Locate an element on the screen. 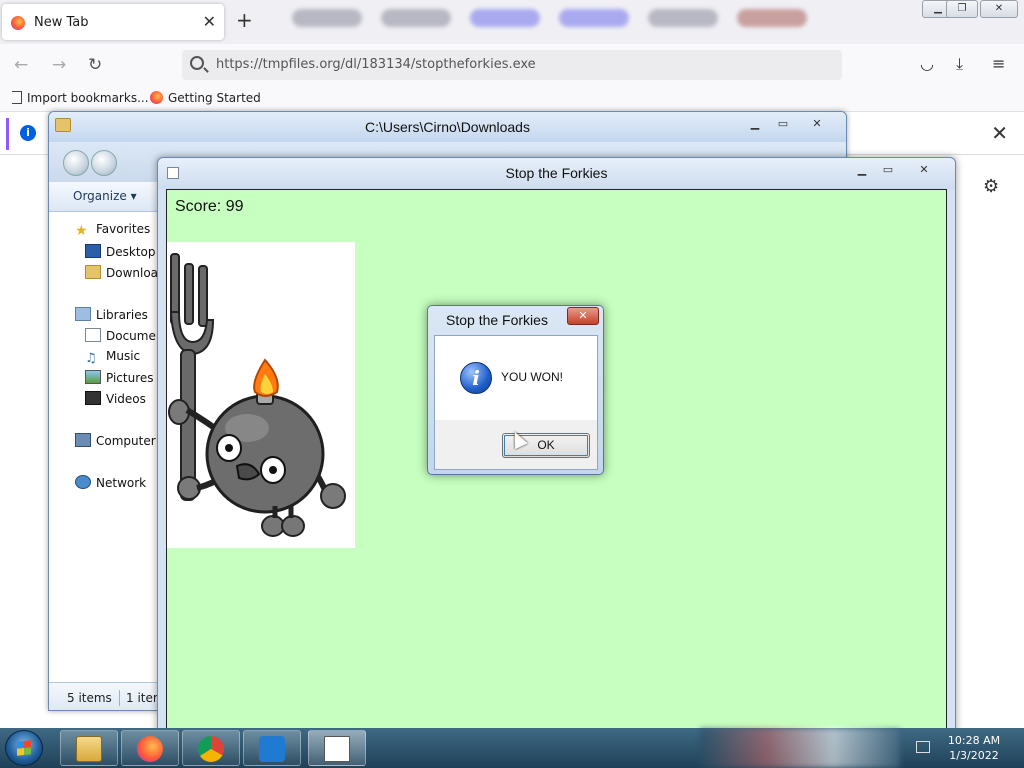 This screenshot has height=768, width=1024. import-icon is located at coordinates (17, 97).